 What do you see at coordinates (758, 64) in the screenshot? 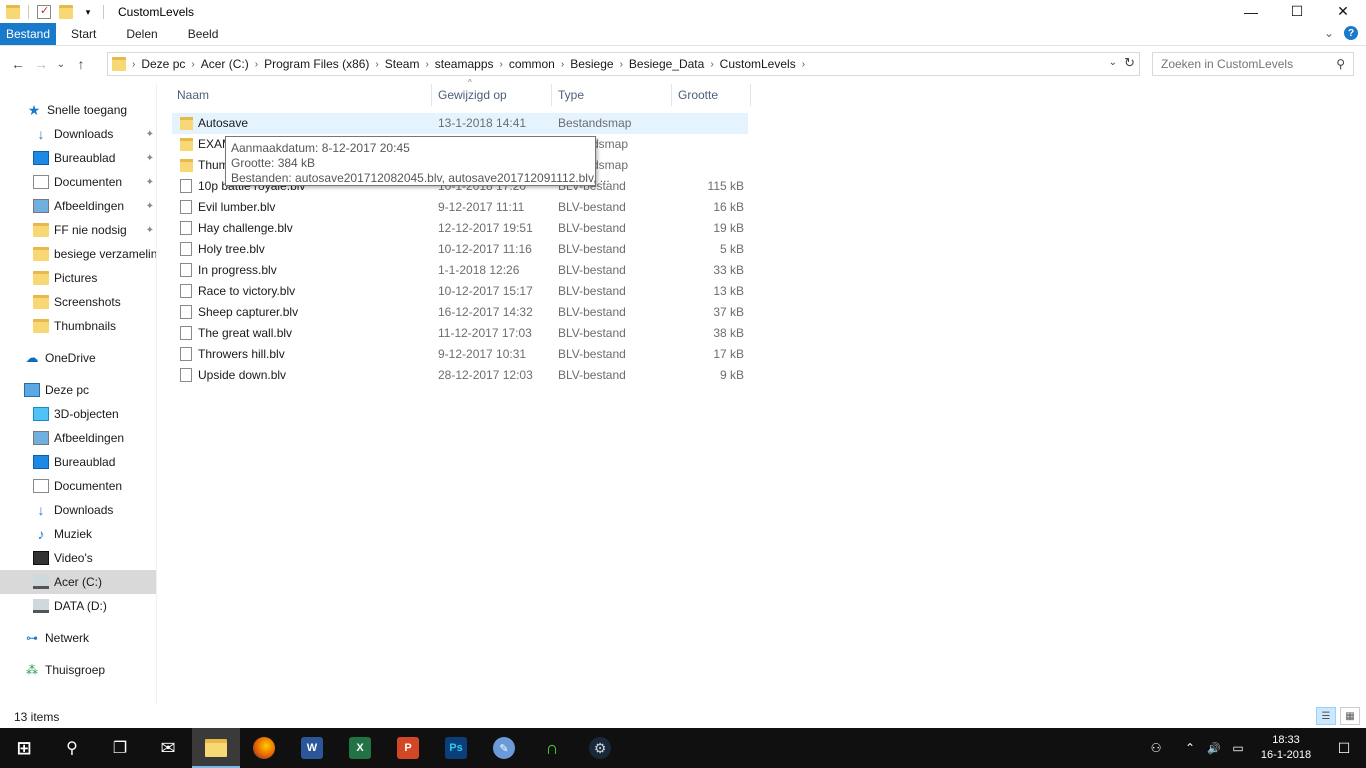
I see `breadcrumb-customlevels: CustomLevels` at bounding box center [758, 64].